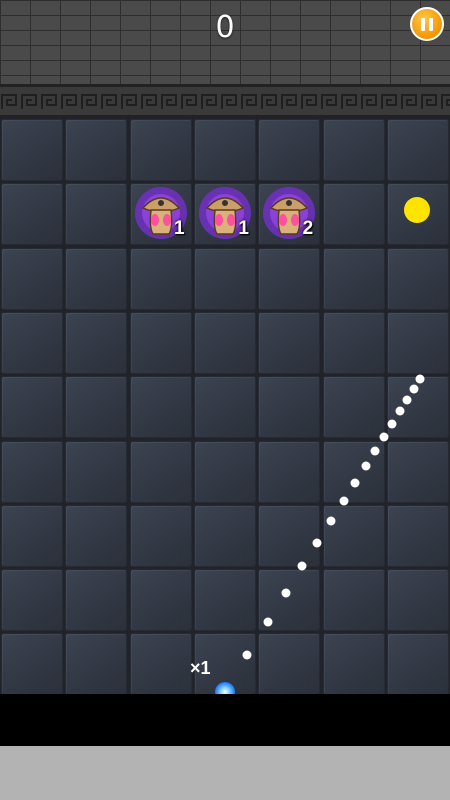  What do you see at coordinates (225, 27) in the screenshot?
I see `score-counter: 0` at bounding box center [225, 27].